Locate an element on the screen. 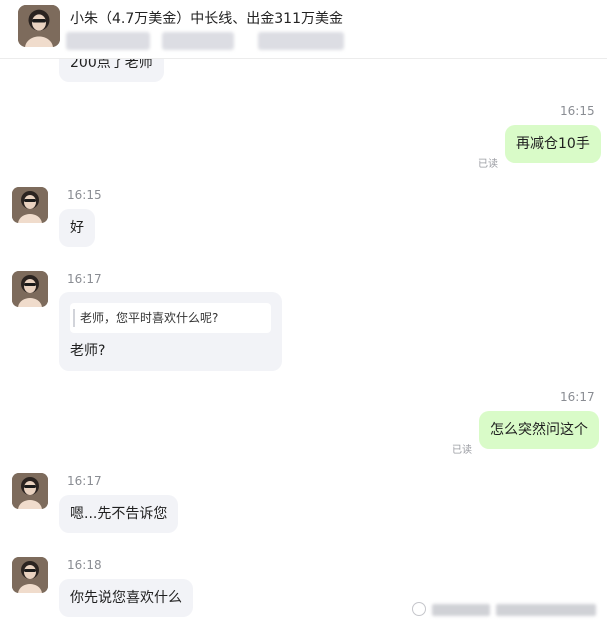 The width and height of the screenshot is (607, 629). message-bubble: 怎么突然问这个 is located at coordinates (539, 430).